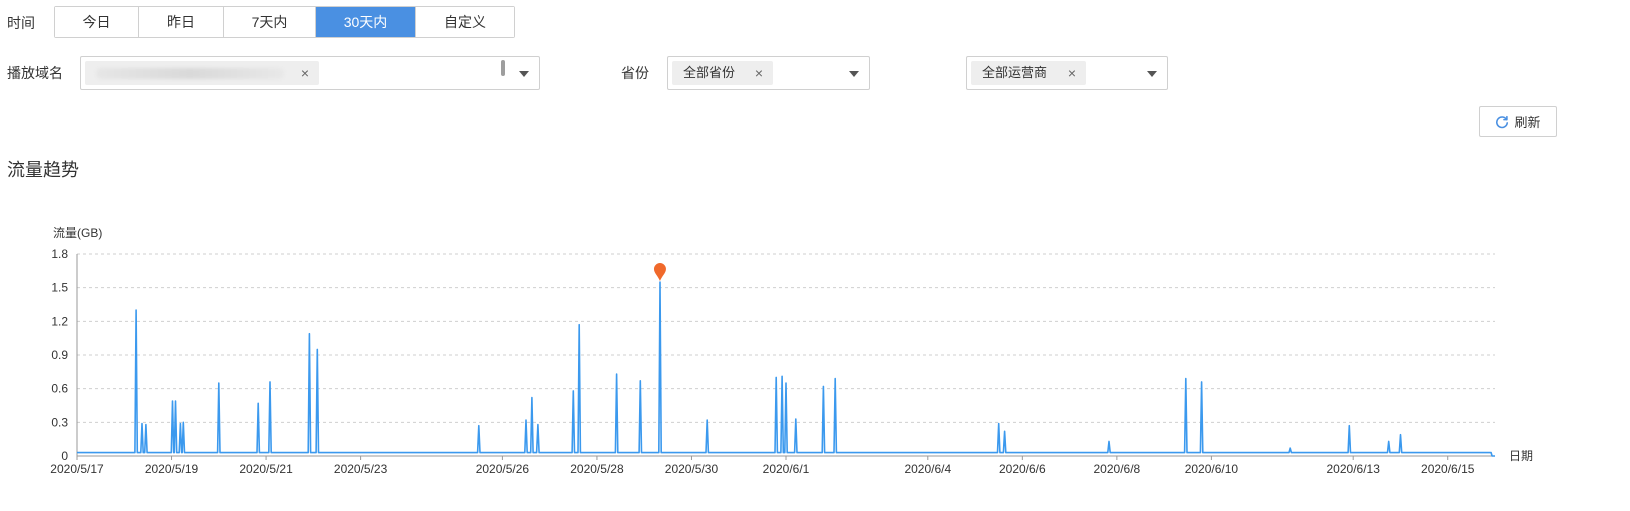  What do you see at coordinates (266, 469) in the screenshot?
I see `x-tick-label: 2020/5/21` at bounding box center [266, 469].